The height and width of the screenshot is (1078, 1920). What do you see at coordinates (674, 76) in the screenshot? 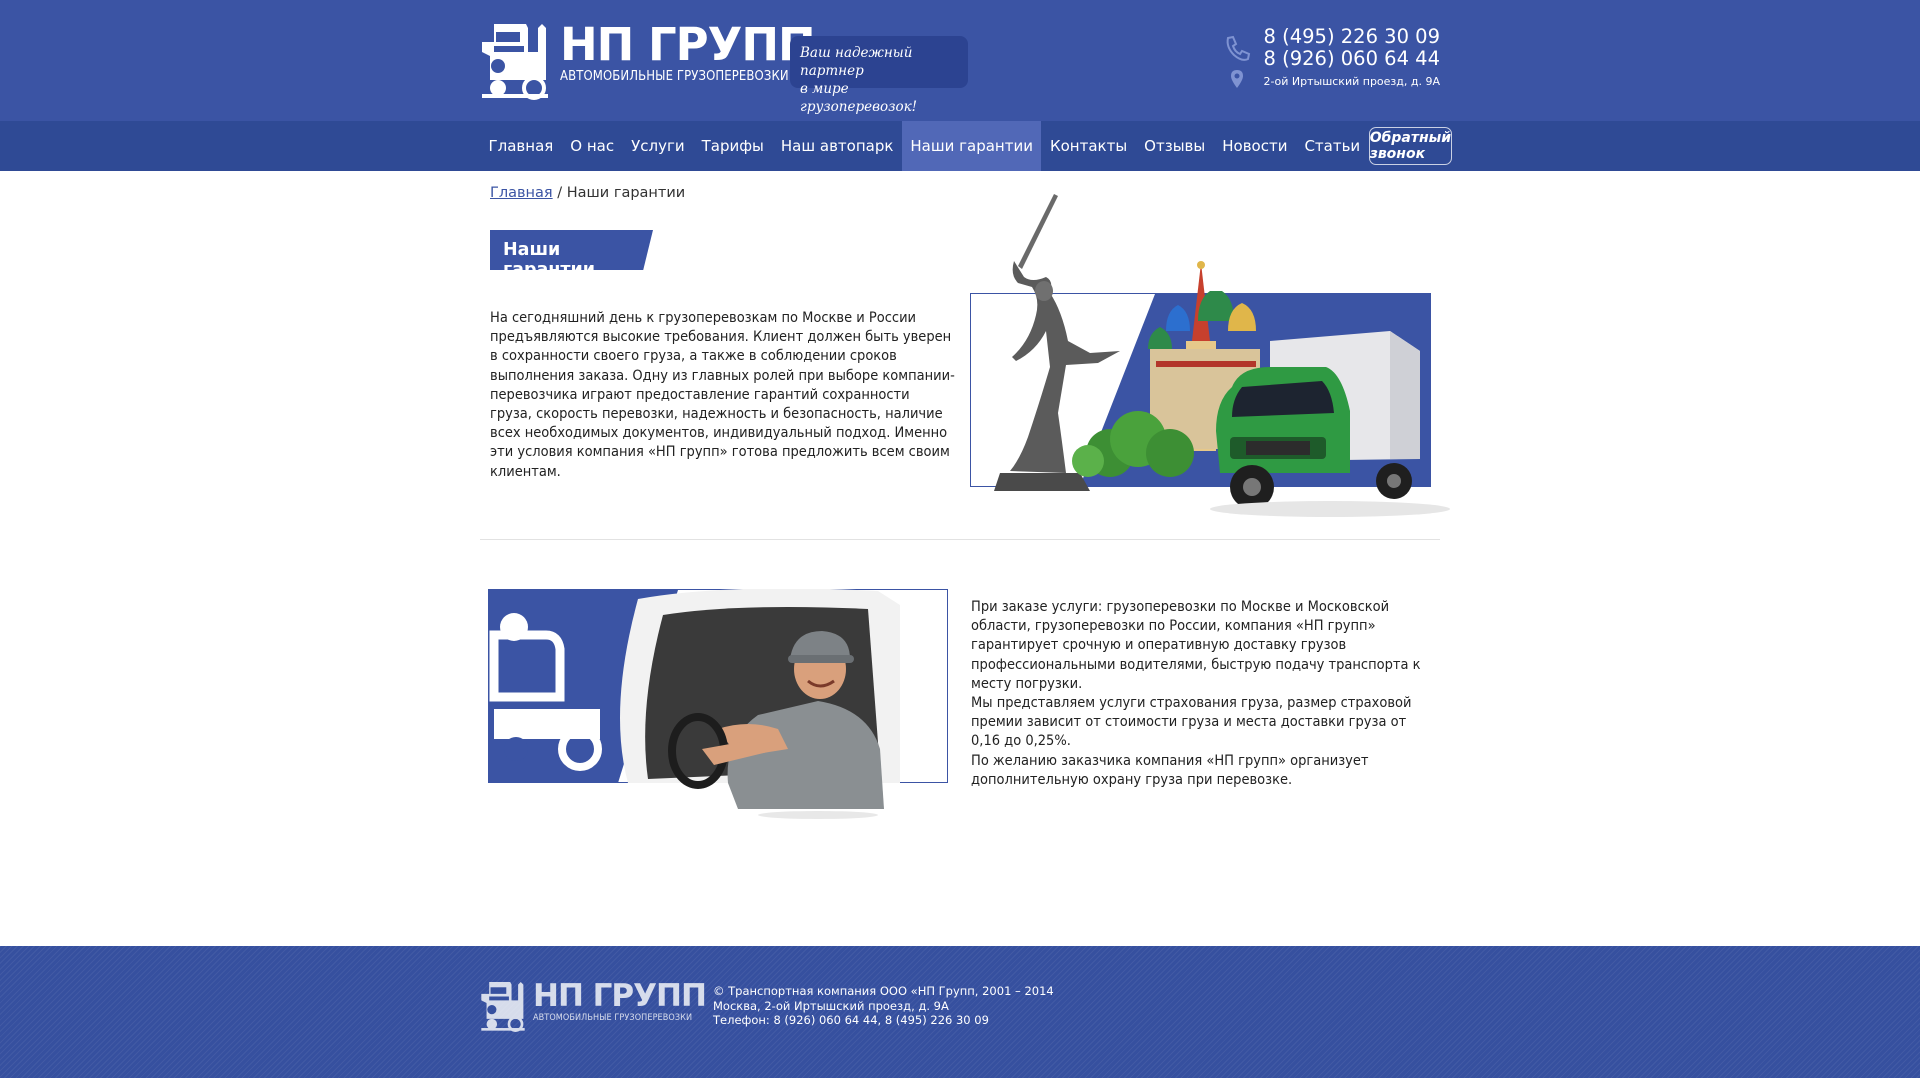
I see `brand-subtitle: АВТОМОБИЛЬНЫЕ ГРУЗОПЕРЕВОЗКИ` at bounding box center [674, 76].